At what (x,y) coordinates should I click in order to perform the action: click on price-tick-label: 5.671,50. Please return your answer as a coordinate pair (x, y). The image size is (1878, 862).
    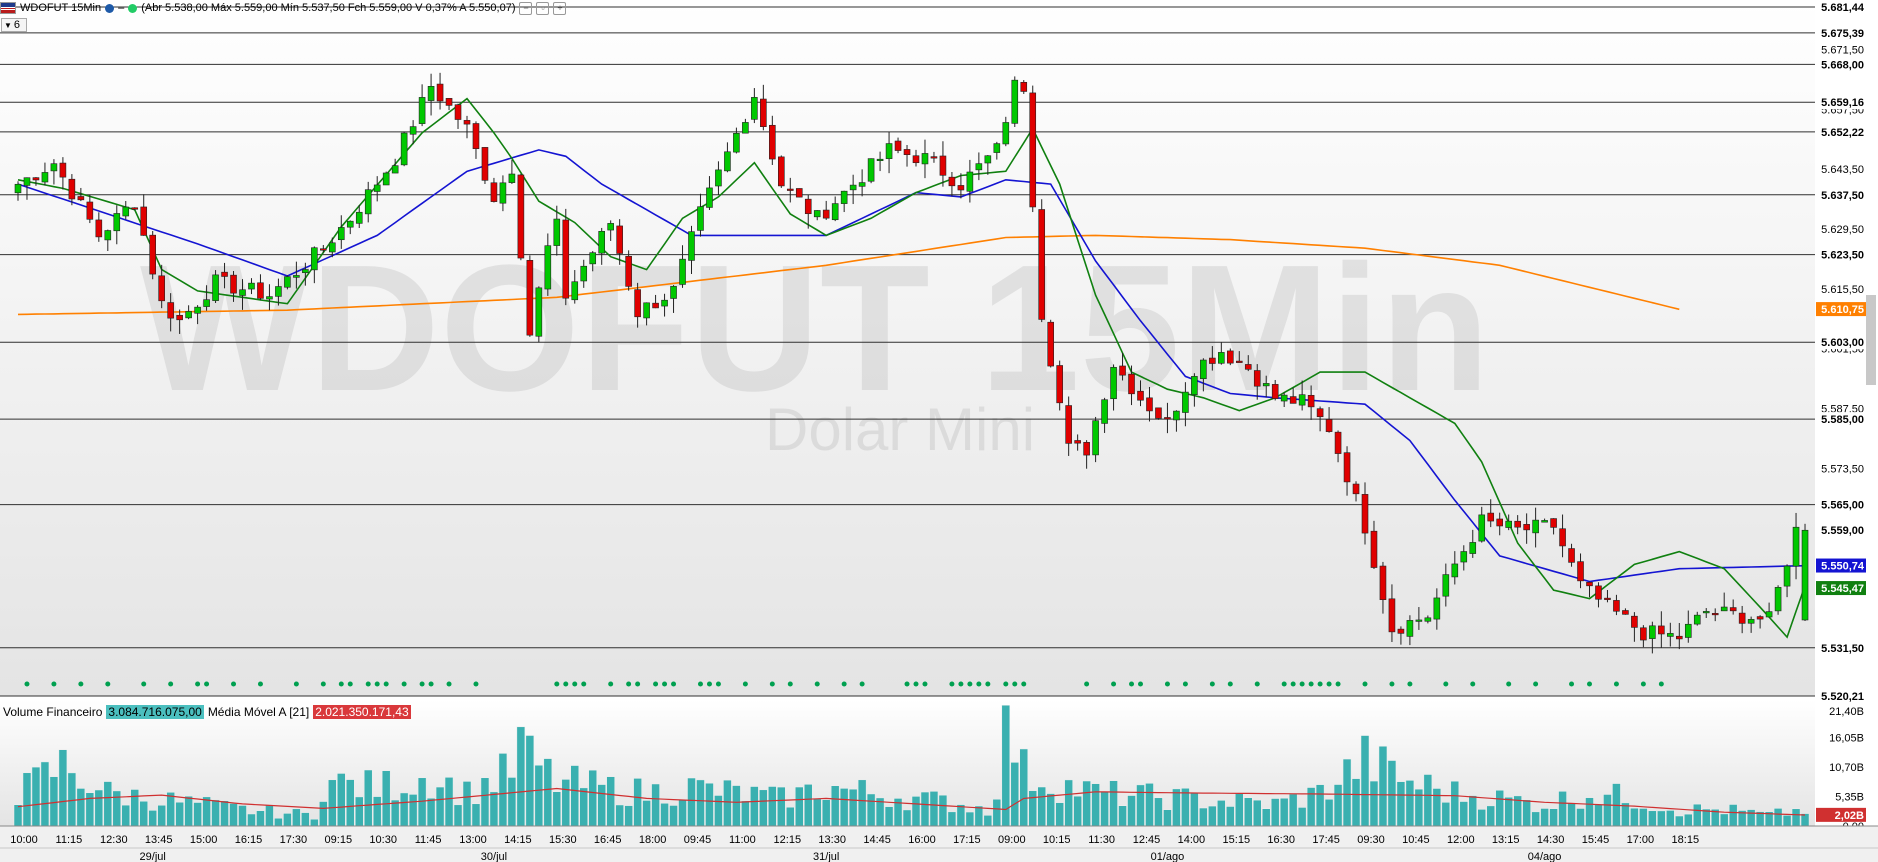
    Looking at the image, I should click on (1842, 50).